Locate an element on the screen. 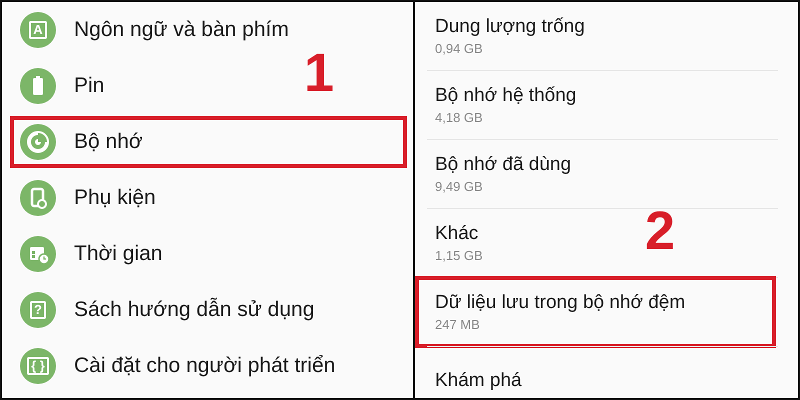 The height and width of the screenshot is (400, 800). storage-row: Dung lượng trống 0,94 GB is located at coordinates (510, 36).